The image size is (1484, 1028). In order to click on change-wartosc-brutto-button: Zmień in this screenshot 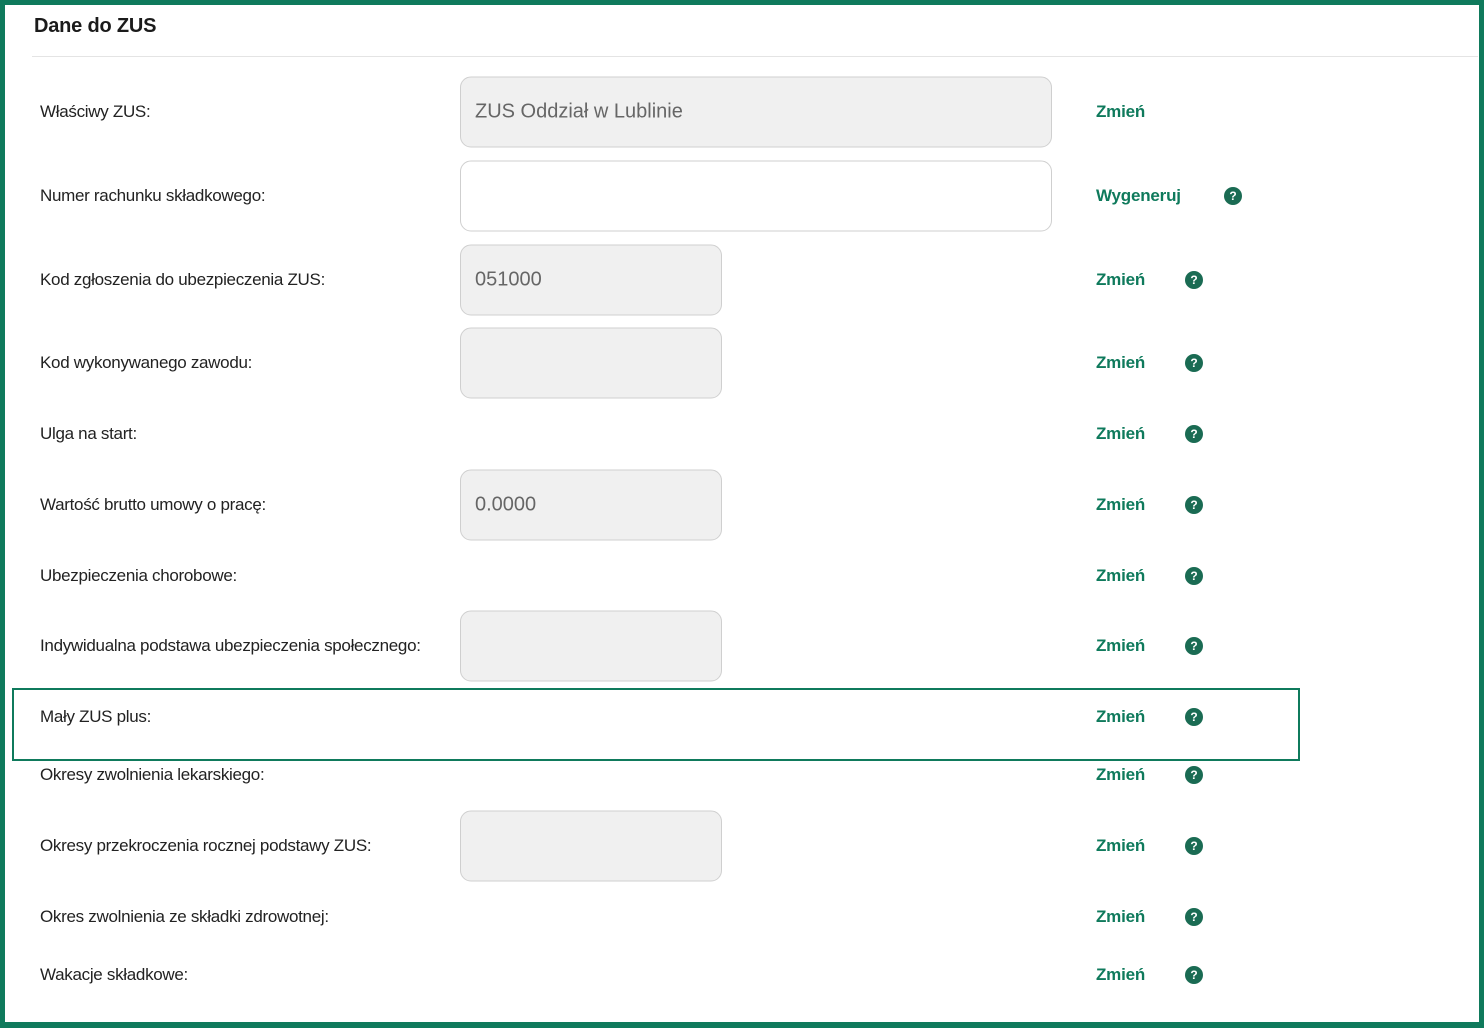, I will do `click(1120, 505)`.